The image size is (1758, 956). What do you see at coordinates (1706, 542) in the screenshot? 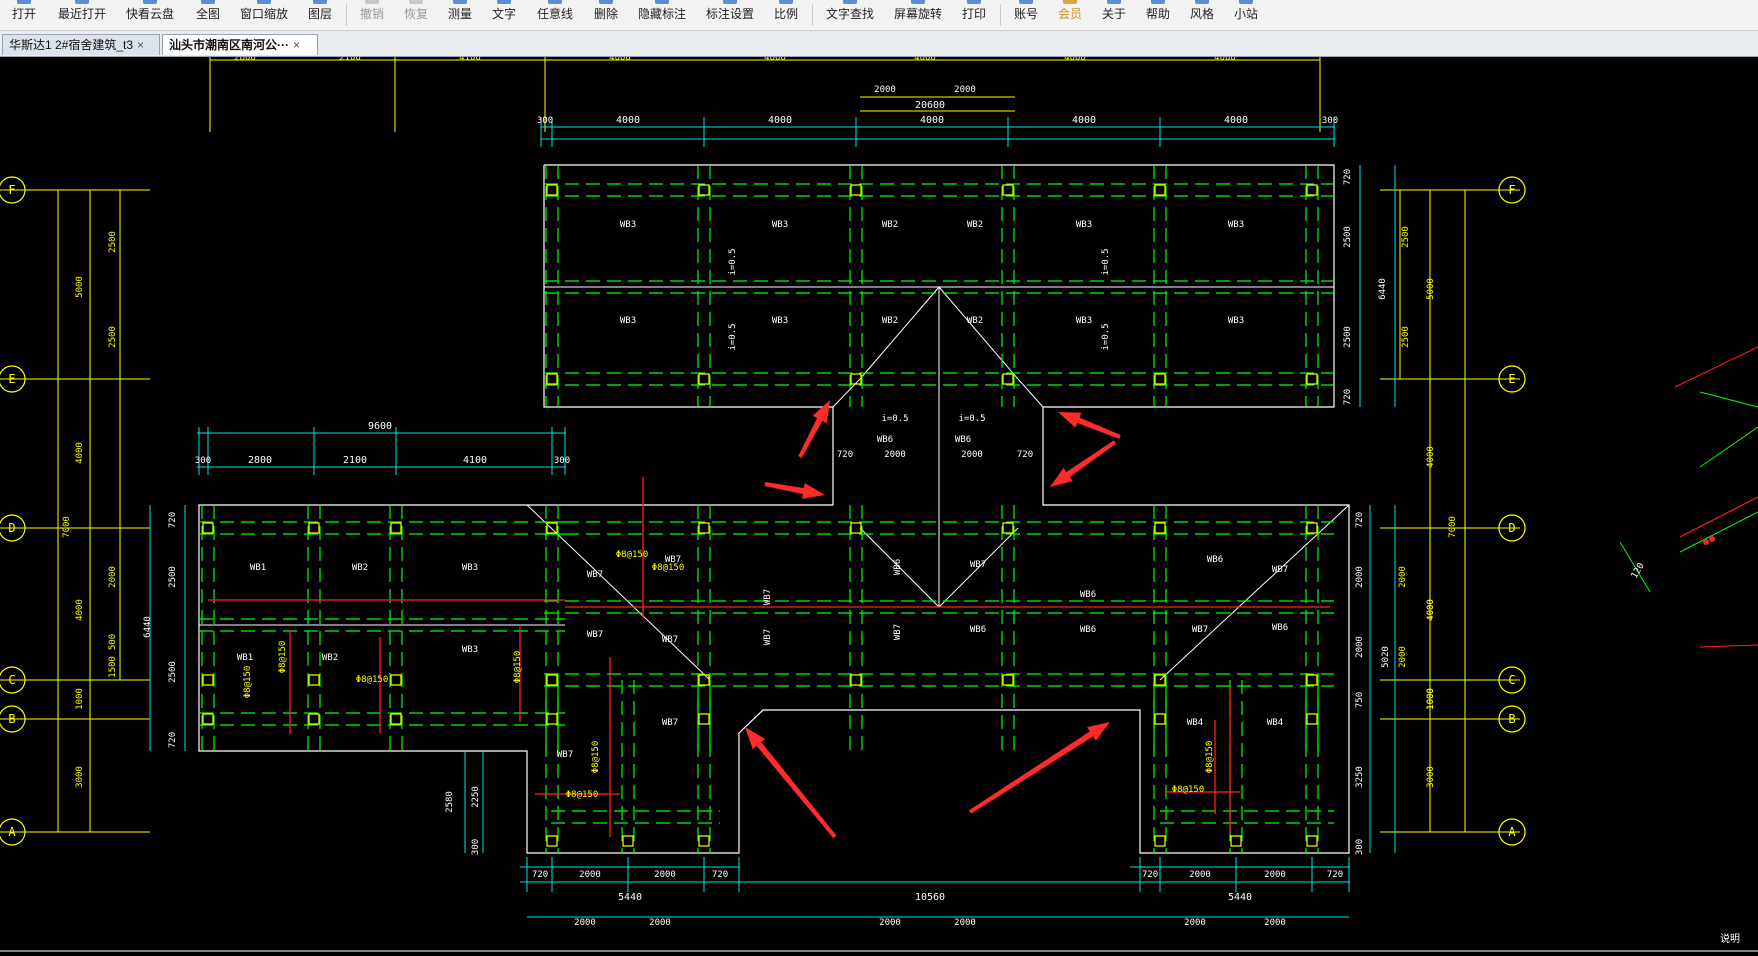
I see `detail-dot` at bounding box center [1706, 542].